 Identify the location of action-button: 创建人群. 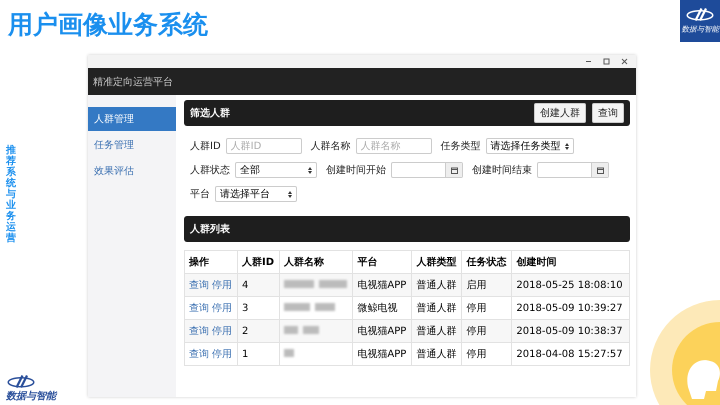
(560, 113).